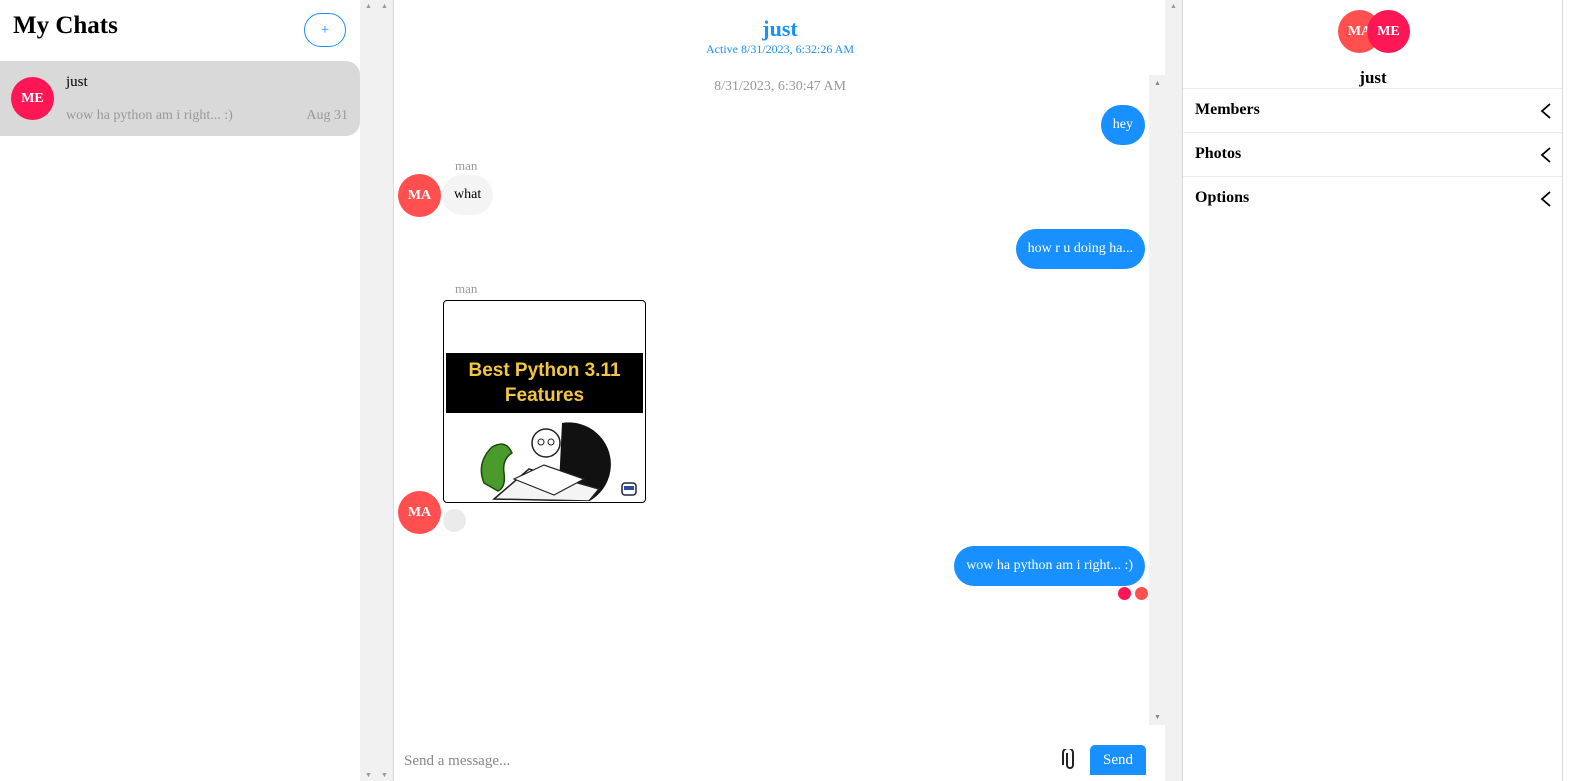  Describe the element at coordinates (468, 195) in the screenshot. I see `message-bubble-theirs: what` at that location.